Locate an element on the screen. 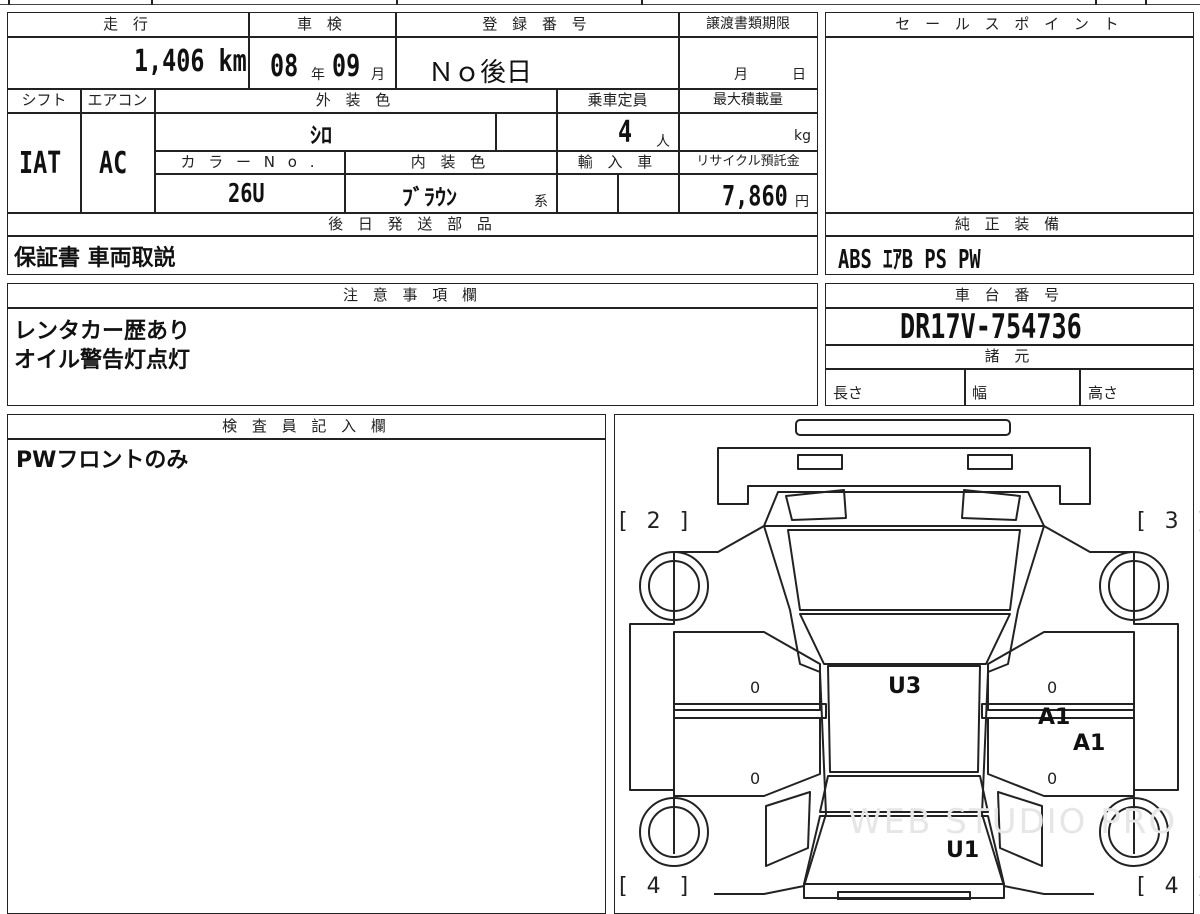 This screenshot has width=1200, height=914. notes-header: 注 意 事 項 欄 is located at coordinates (412, 295).